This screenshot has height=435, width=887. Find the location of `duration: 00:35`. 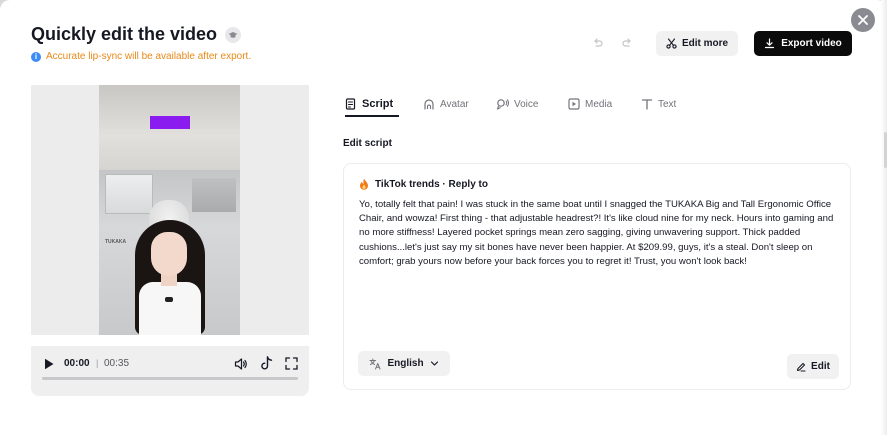

duration: 00:35 is located at coordinates (117, 363).